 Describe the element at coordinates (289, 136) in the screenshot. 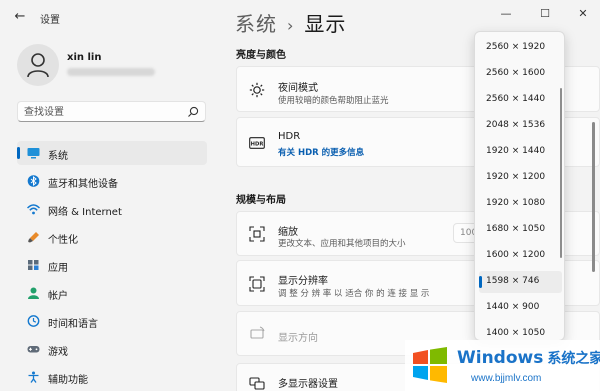

I see `hdr-title: HDR` at that location.